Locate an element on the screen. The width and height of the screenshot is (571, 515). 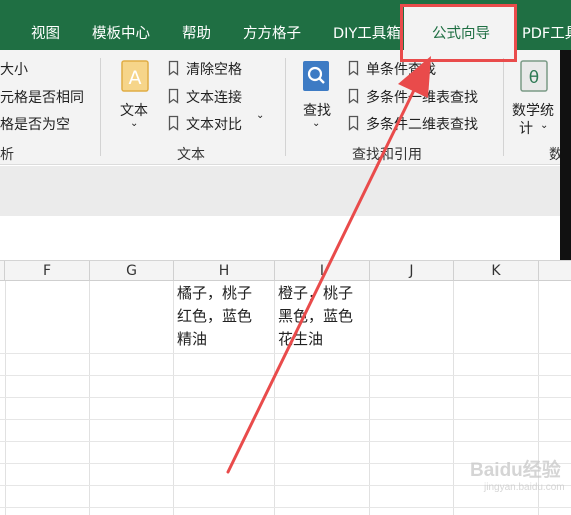
column-header-g: G is located at coordinates (132, 271).